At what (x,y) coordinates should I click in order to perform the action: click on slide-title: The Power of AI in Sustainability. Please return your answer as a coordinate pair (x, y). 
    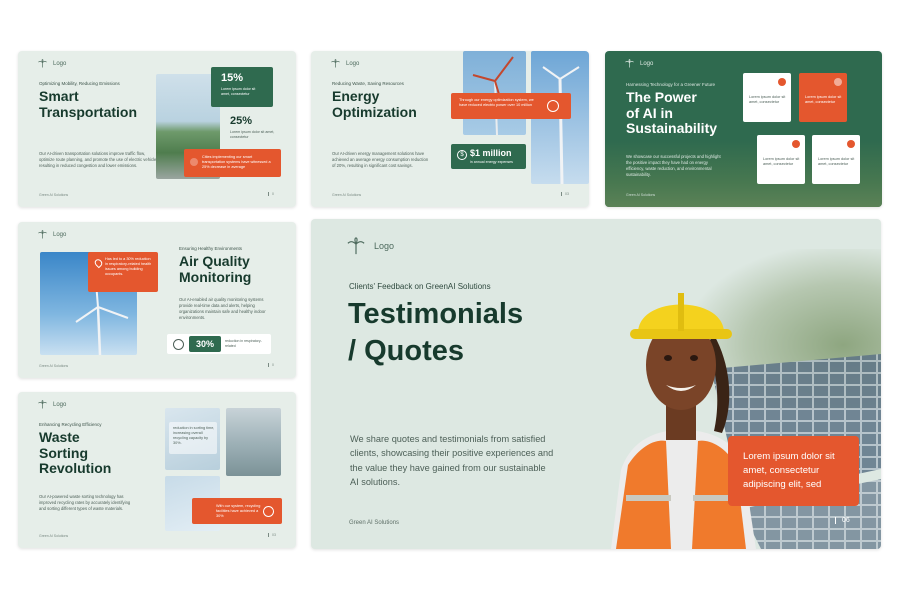
    Looking at the image, I should click on (672, 113).